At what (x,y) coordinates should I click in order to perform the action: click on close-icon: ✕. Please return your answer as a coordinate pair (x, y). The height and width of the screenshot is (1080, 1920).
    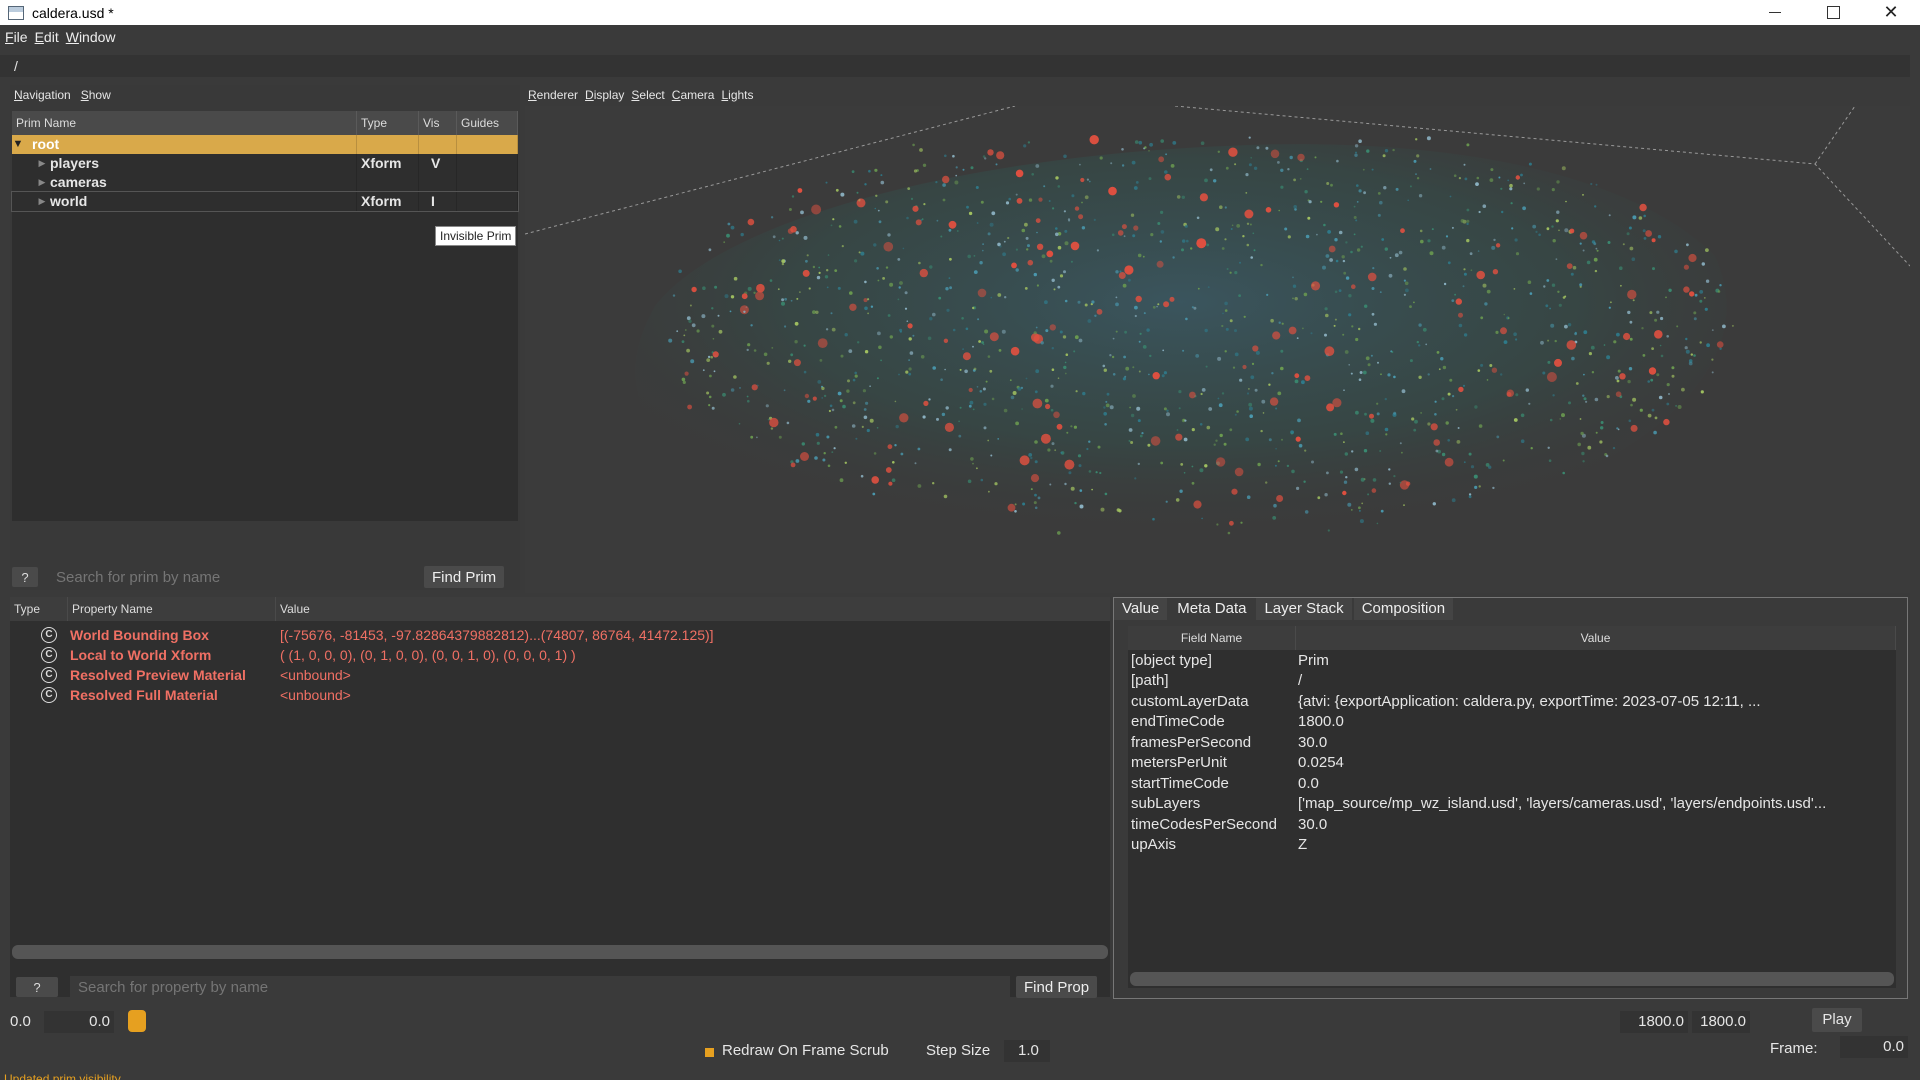
    Looking at the image, I should click on (1891, 12).